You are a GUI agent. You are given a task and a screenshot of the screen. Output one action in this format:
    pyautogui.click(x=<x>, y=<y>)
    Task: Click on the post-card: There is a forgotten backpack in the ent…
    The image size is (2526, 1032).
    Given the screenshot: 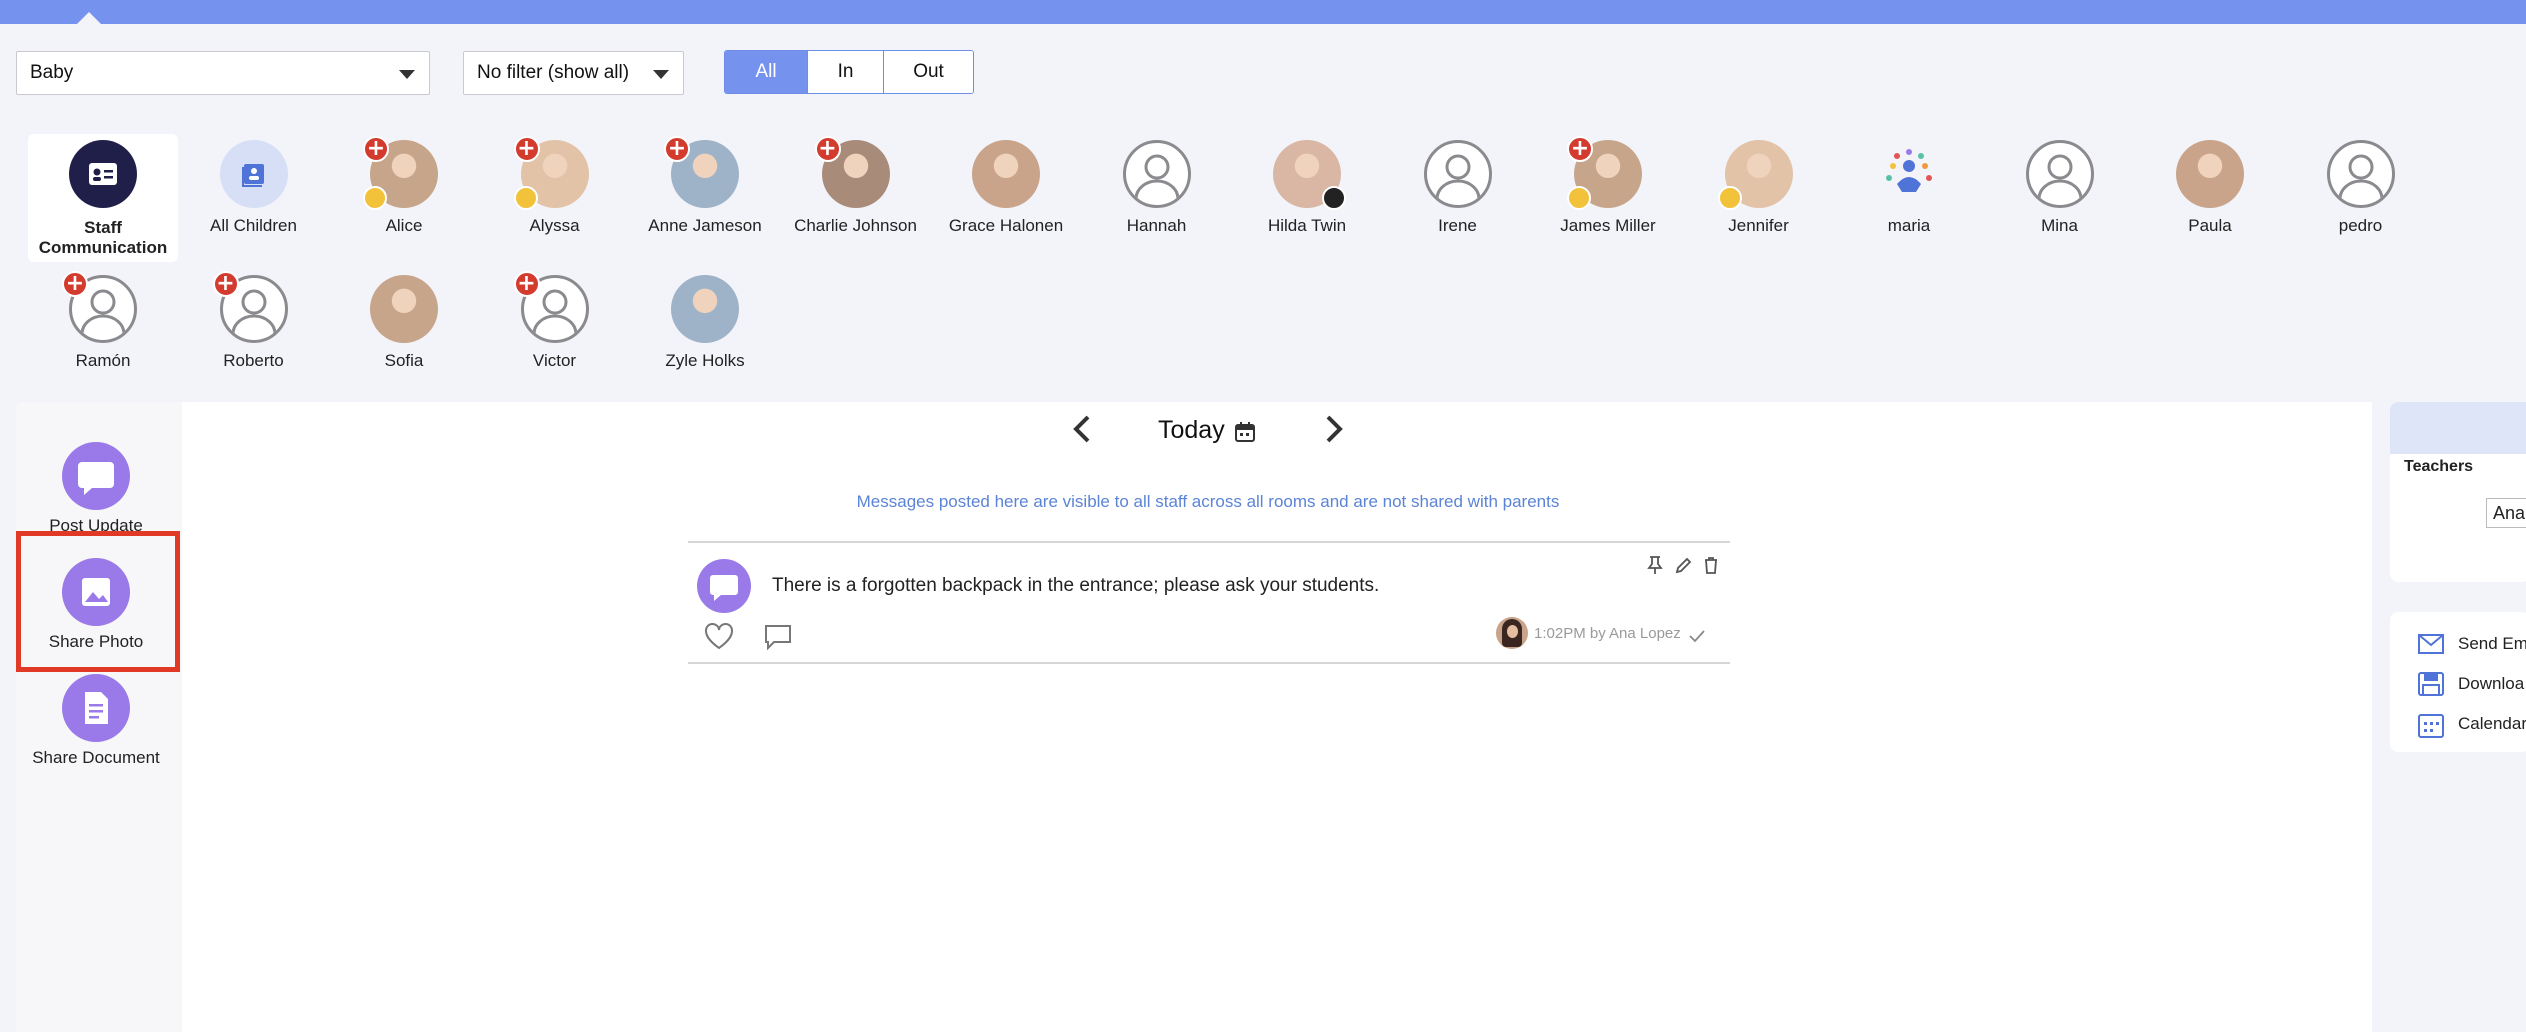 What is the action you would take?
    pyautogui.click(x=1209, y=602)
    